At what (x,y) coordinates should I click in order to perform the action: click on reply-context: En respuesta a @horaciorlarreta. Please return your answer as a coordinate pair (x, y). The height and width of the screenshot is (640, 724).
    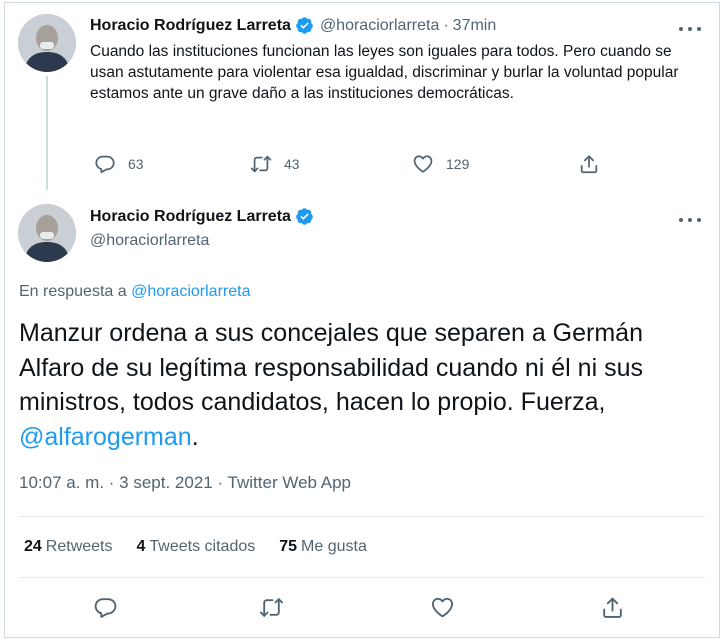
    Looking at the image, I should click on (134, 292).